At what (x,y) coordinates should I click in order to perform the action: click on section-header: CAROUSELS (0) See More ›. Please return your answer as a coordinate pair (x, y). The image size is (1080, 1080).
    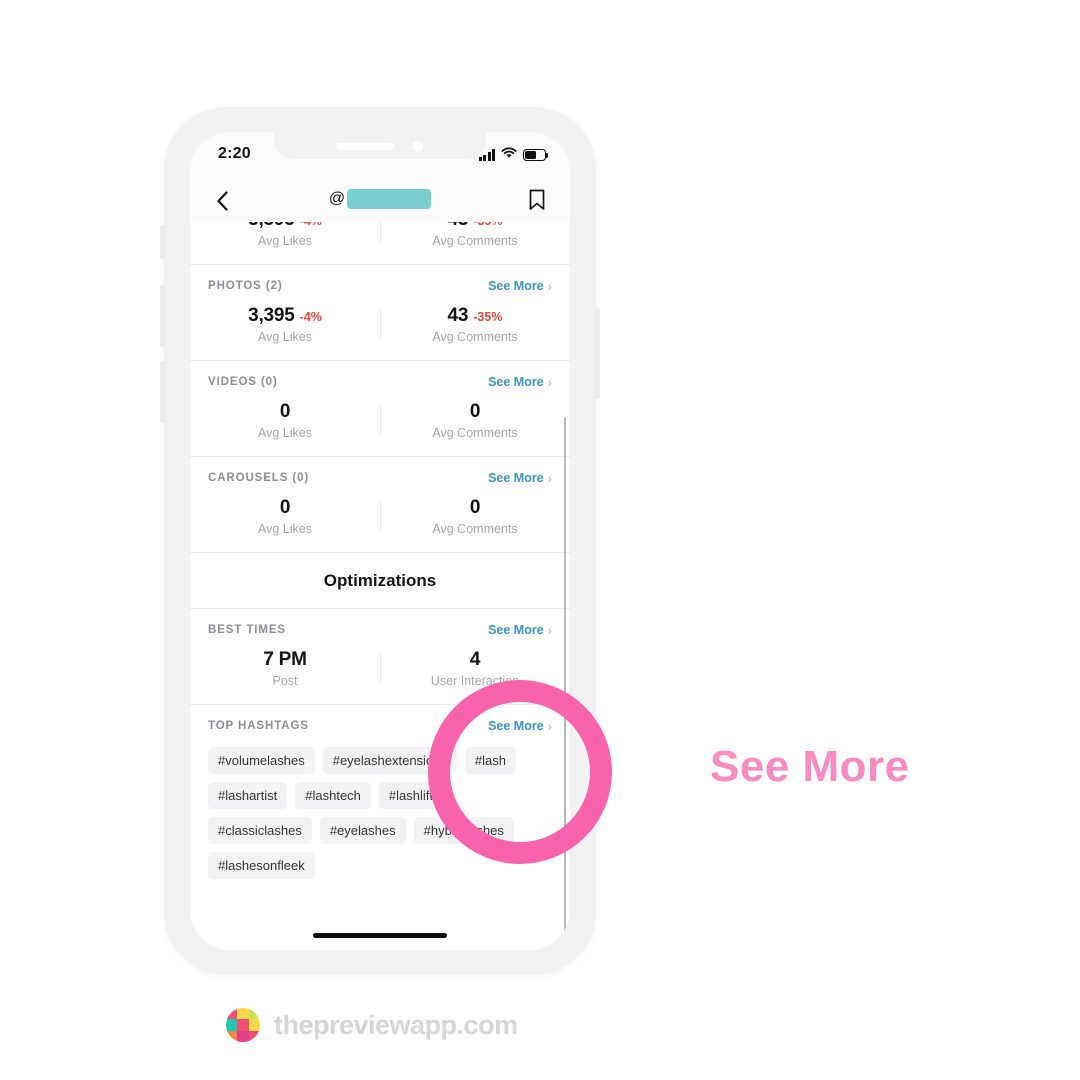
    Looking at the image, I should click on (380, 472).